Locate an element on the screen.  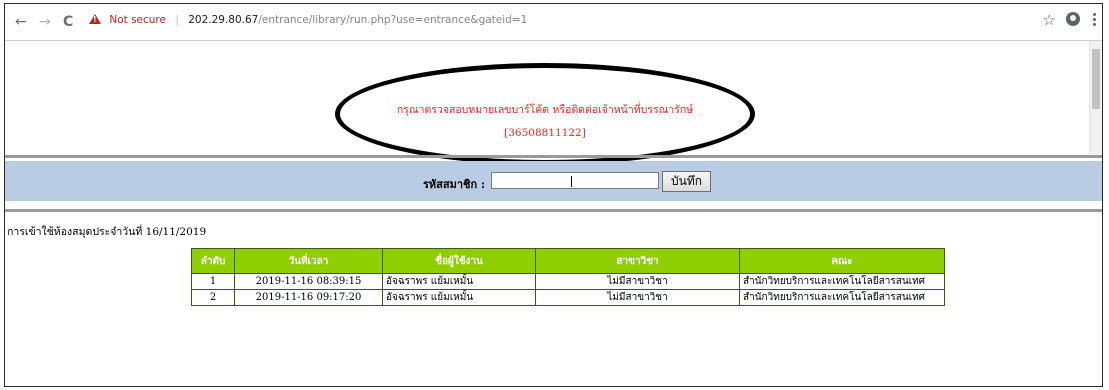
cell-datetime: 2019-11-16 08:39:15 is located at coordinates (308, 281).